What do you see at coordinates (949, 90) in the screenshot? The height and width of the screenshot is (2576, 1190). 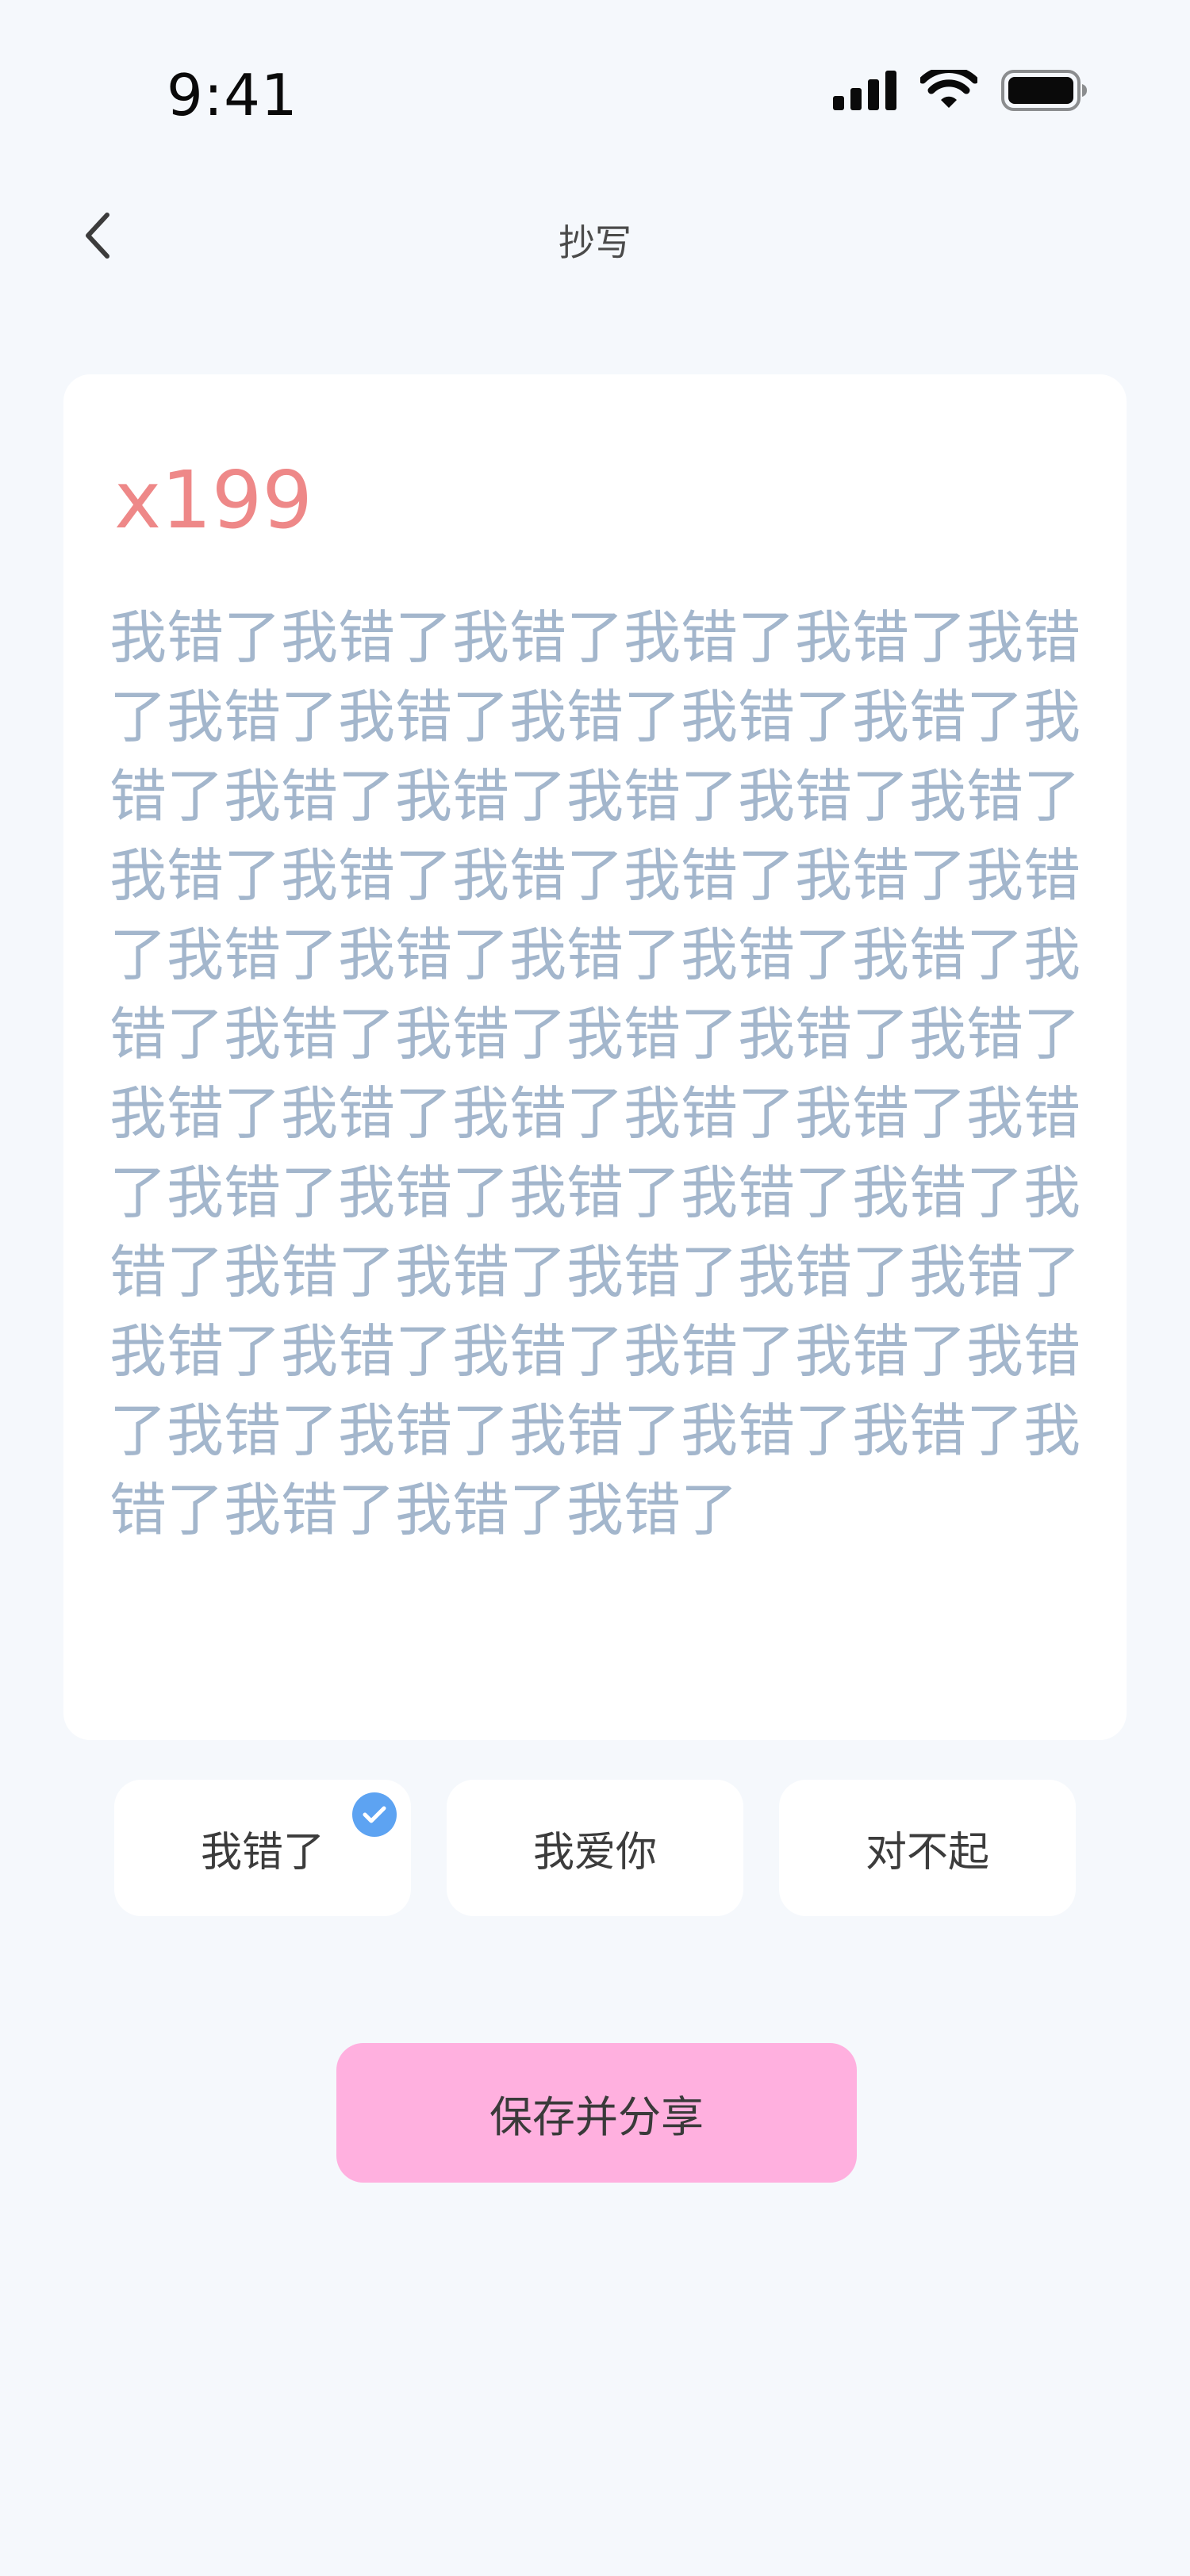 I see `wifi-icon` at bounding box center [949, 90].